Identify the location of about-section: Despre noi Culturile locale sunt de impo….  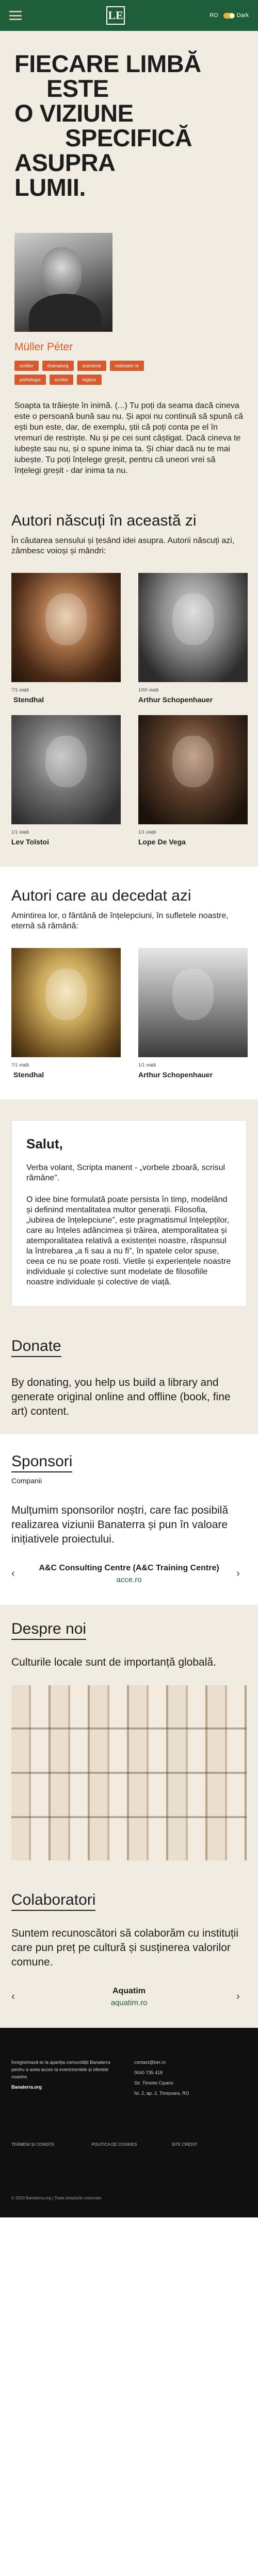
(129, 1743).